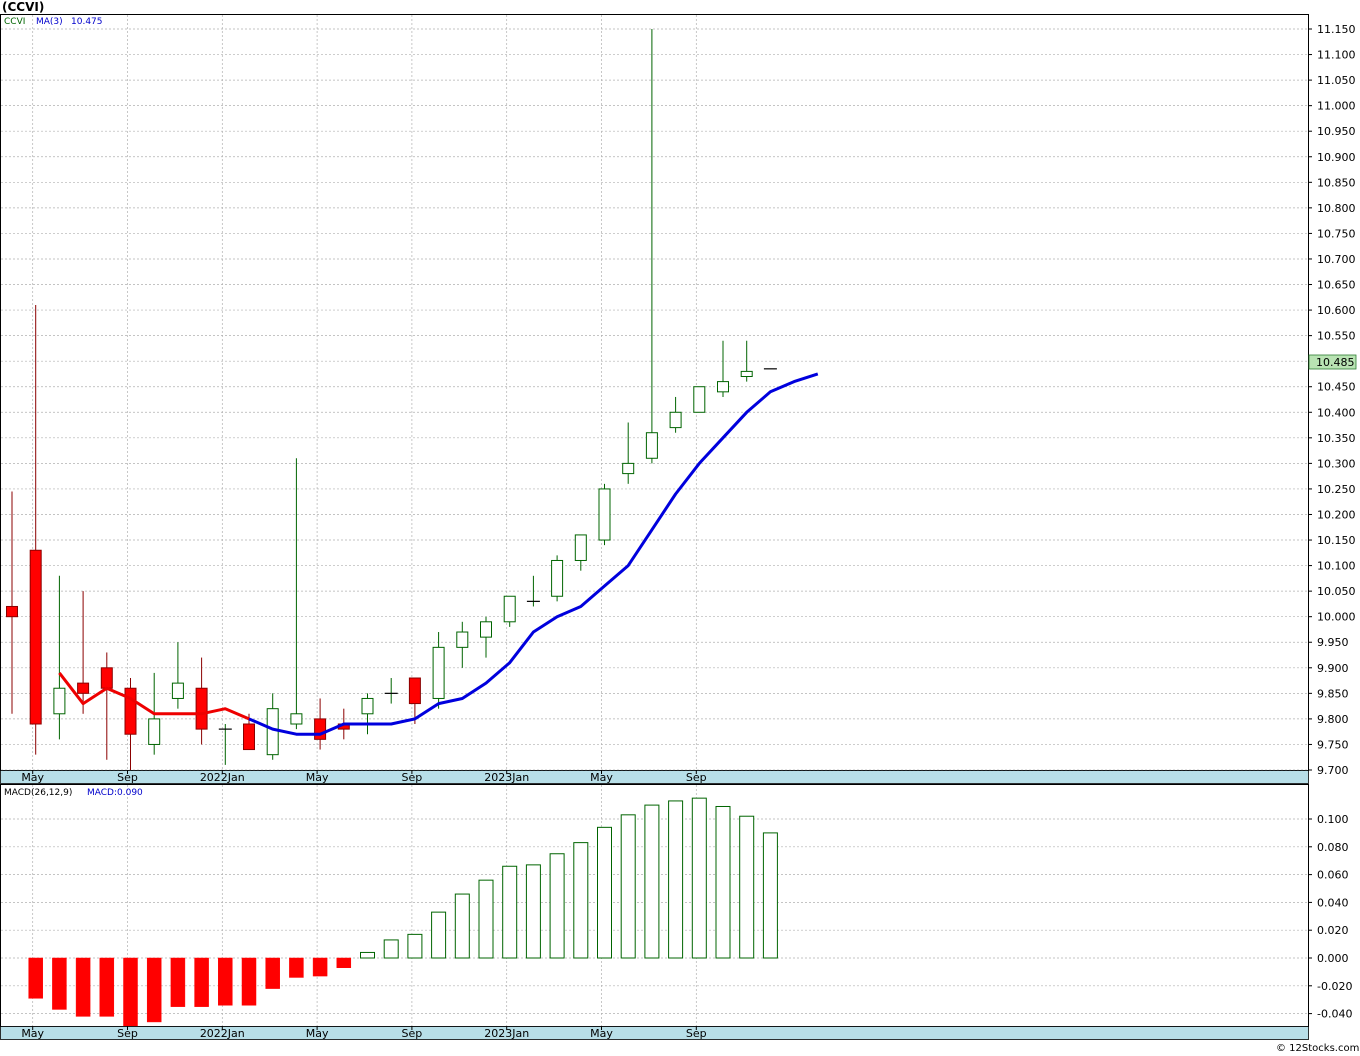 The height and width of the screenshot is (1056, 1360). I want to click on chart-title: (CCVI), so click(23, 7).